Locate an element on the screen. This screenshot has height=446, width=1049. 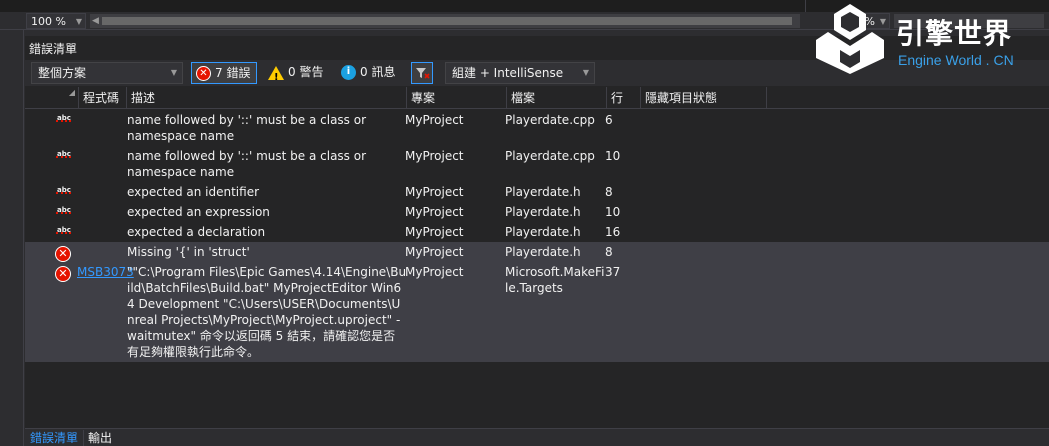
zoom-level-dropdown-left: 100 % ▼ is located at coordinates (56, 21).